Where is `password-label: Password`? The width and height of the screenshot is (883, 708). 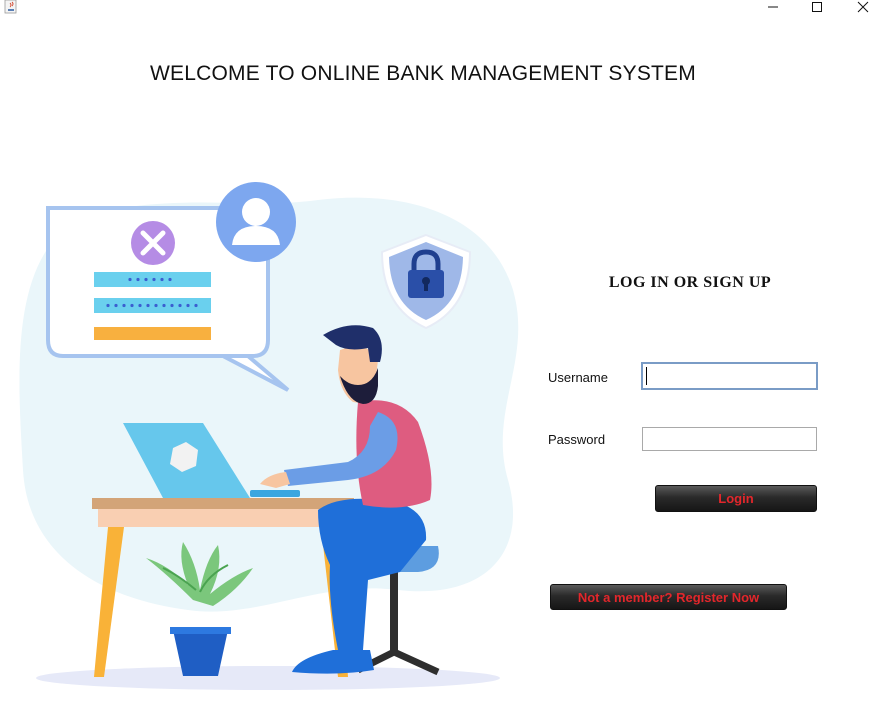 password-label: Password is located at coordinates (577, 439).